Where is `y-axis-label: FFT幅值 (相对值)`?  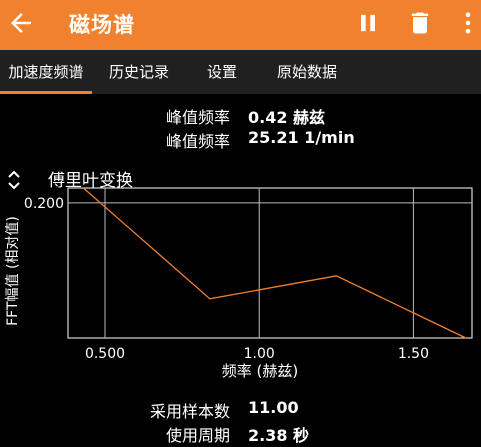
y-axis-label: FFT幅值 (相对值) is located at coordinates (13, 271).